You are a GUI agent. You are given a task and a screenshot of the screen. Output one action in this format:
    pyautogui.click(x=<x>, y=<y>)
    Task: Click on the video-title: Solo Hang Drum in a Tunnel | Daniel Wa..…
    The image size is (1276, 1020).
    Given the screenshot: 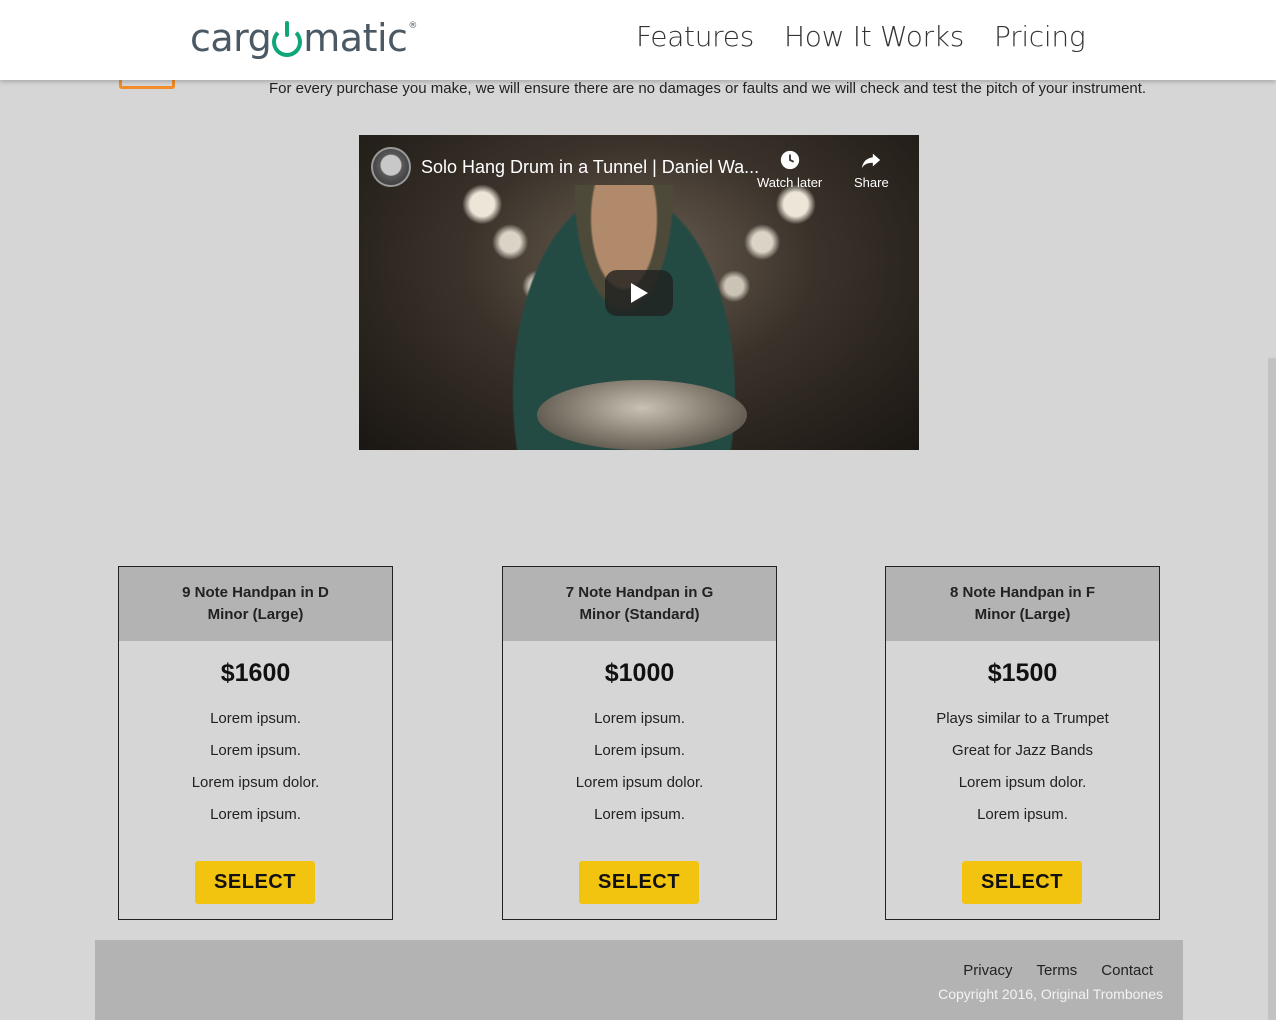 What is the action you would take?
    pyautogui.click(x=591, y=167)
    